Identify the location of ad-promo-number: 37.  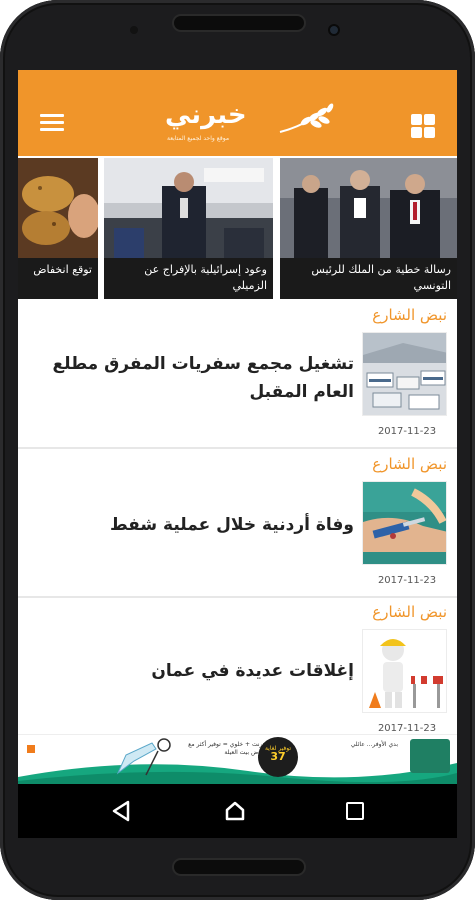
(278, 756).